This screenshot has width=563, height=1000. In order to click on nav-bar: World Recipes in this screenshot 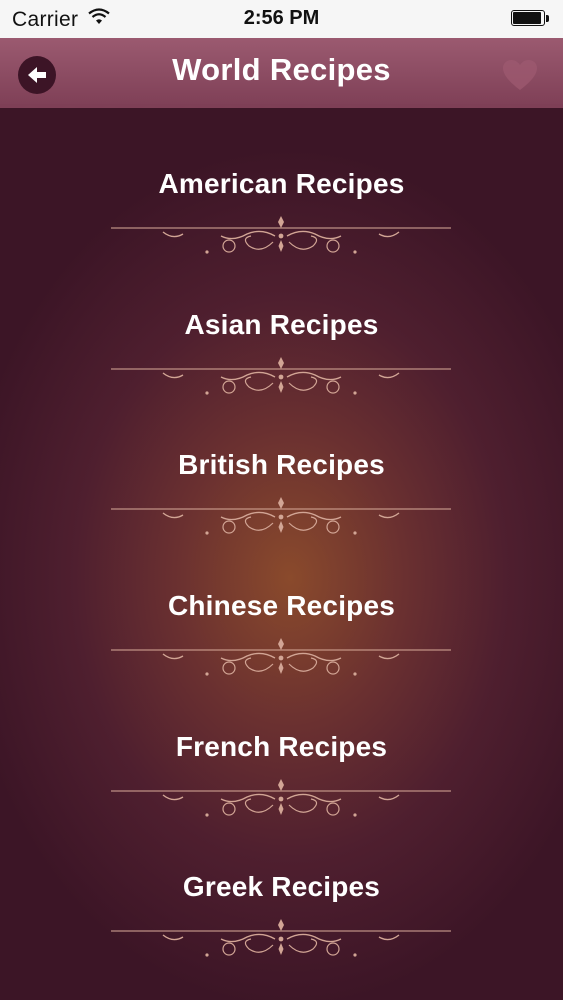, I will do `click(281, 73)`.